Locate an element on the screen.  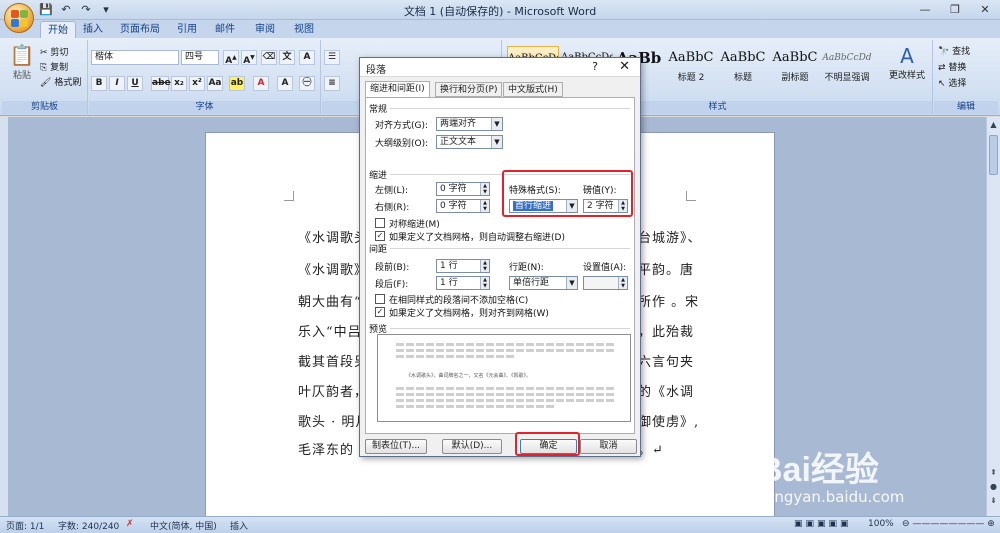
insert-mode: 插入 is located at coordinates (239, 525).